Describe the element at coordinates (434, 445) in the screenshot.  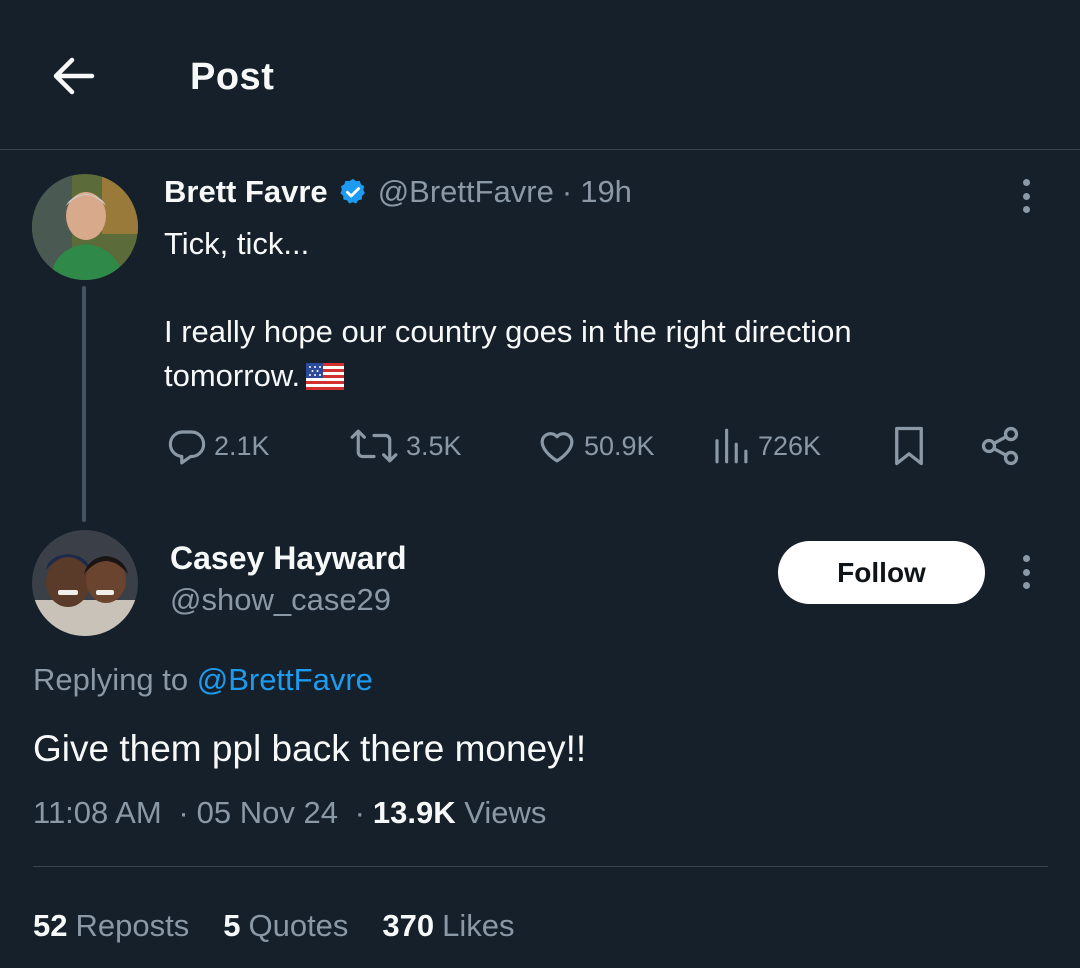
I see `repost-count: 3.5K` at that location.